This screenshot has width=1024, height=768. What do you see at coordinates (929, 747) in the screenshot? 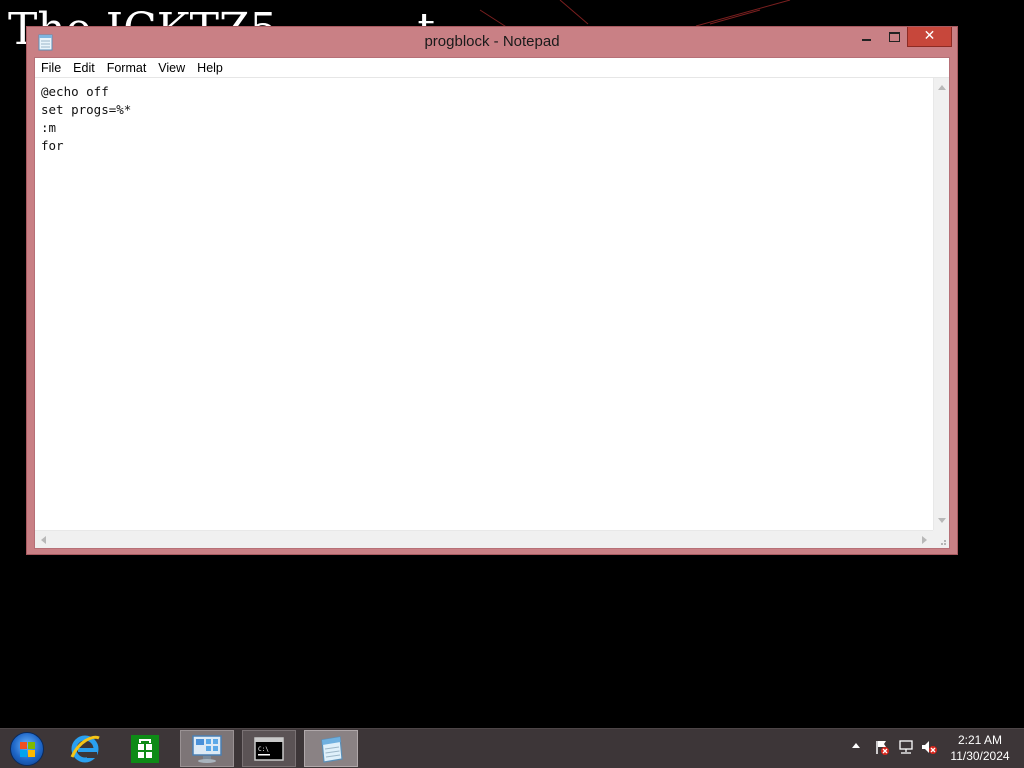
I see `volume-muted-icon` at bounding box center [929, 747].